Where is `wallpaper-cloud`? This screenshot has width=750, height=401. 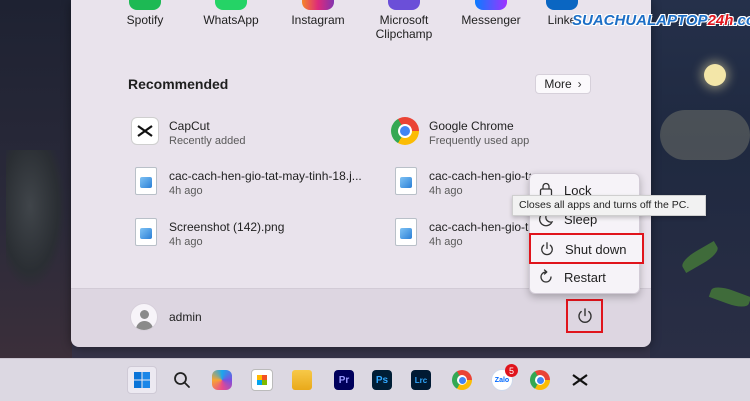
wallpaper-cloud is located at coordinates (705, 135).